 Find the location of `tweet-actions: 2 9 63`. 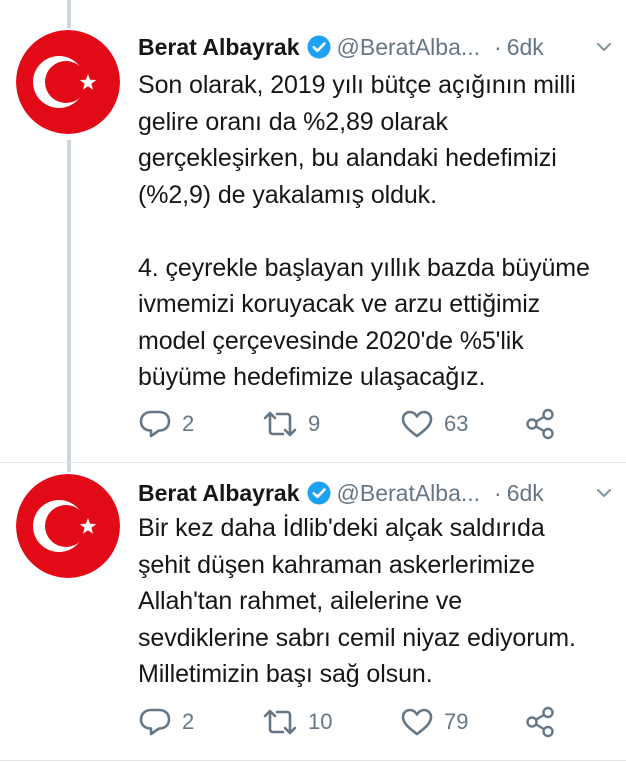

tweet-actions: 2 9 63 is located at coordinates (353, 424).